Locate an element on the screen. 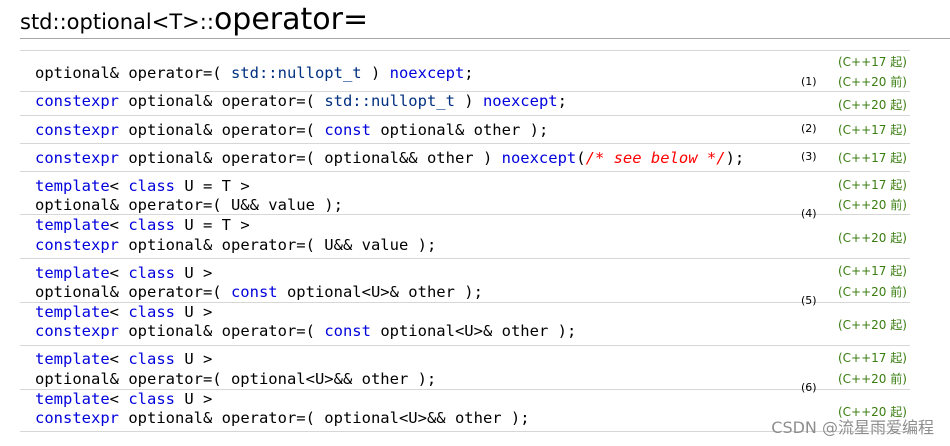  code-text: ); is located at coordinates (735, 158).